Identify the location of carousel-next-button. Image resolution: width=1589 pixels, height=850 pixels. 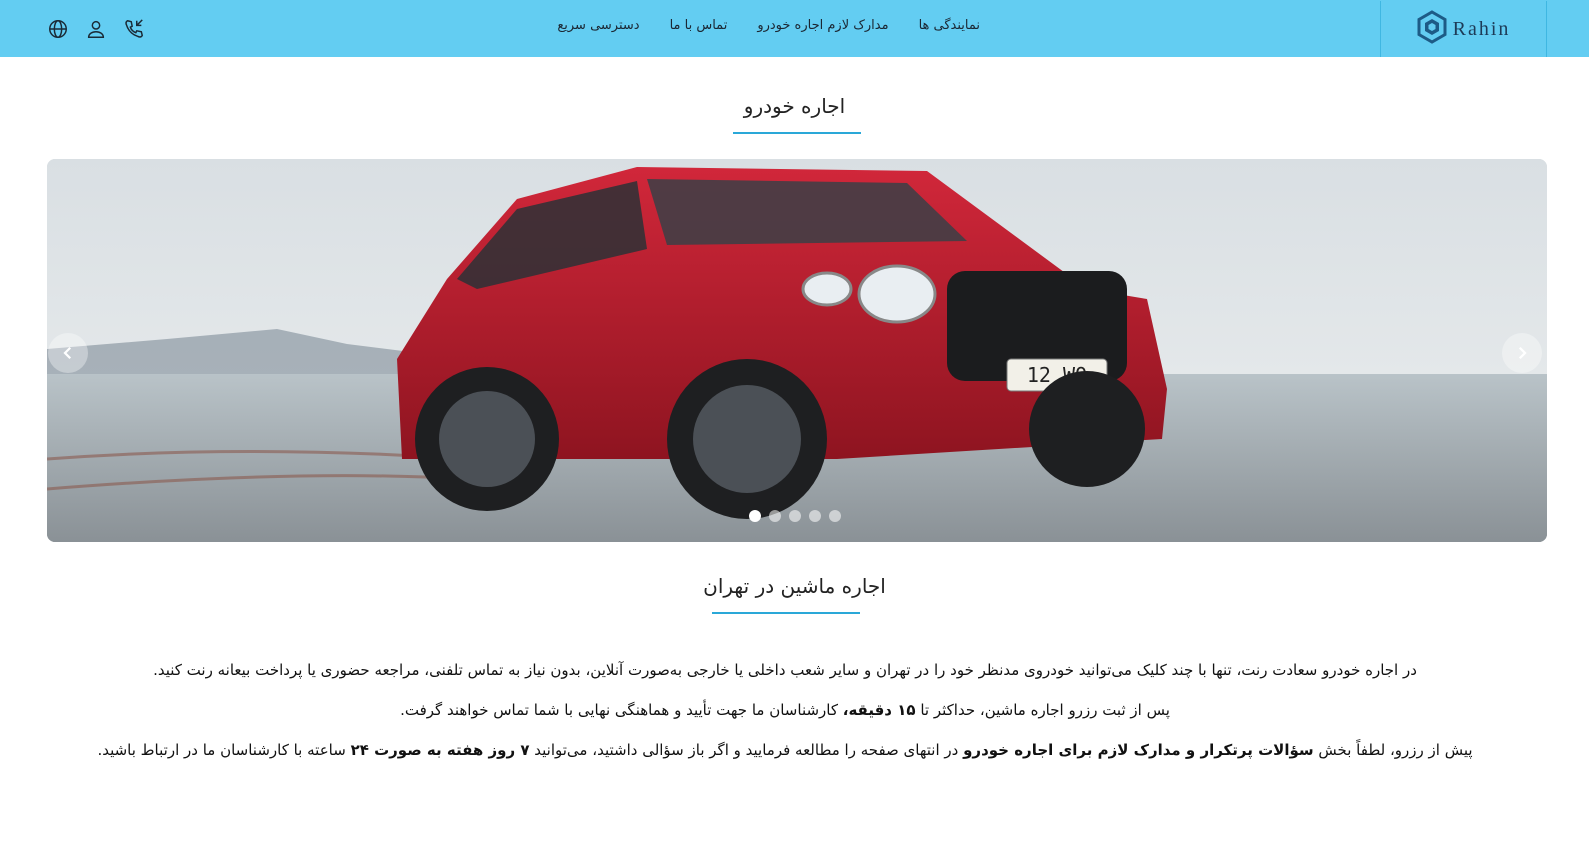
(1522, 353).